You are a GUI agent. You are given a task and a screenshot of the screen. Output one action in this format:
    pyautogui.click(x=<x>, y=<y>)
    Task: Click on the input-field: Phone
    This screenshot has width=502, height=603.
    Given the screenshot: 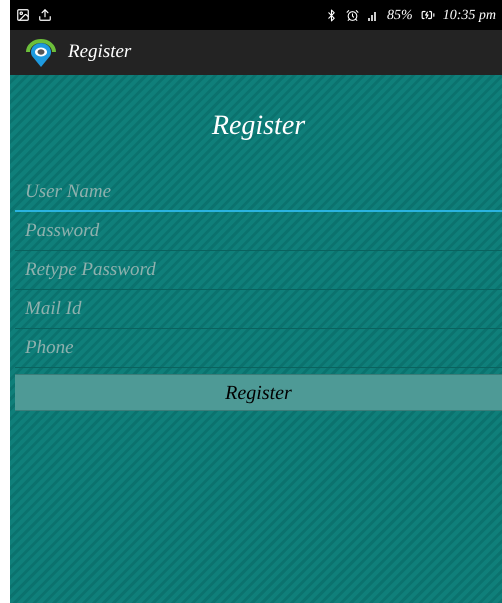 What is the action you would take?
    pyautogui.click(x=258, y=348)
    